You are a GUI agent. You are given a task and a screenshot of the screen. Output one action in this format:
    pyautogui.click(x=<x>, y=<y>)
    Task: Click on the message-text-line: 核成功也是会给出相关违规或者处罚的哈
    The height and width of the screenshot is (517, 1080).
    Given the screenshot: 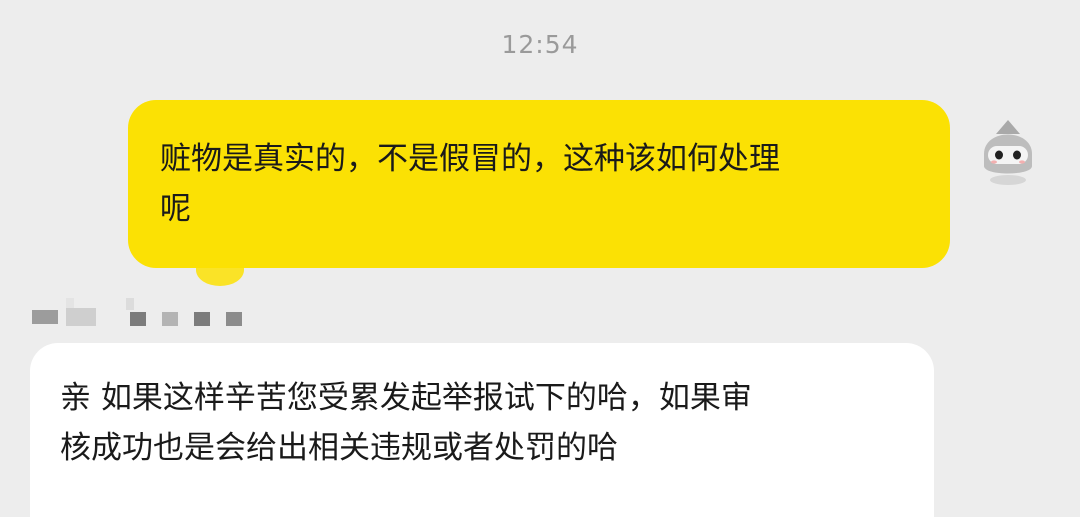 What is the action you would take?
    pyautogui.click(x=339, y=448)
    